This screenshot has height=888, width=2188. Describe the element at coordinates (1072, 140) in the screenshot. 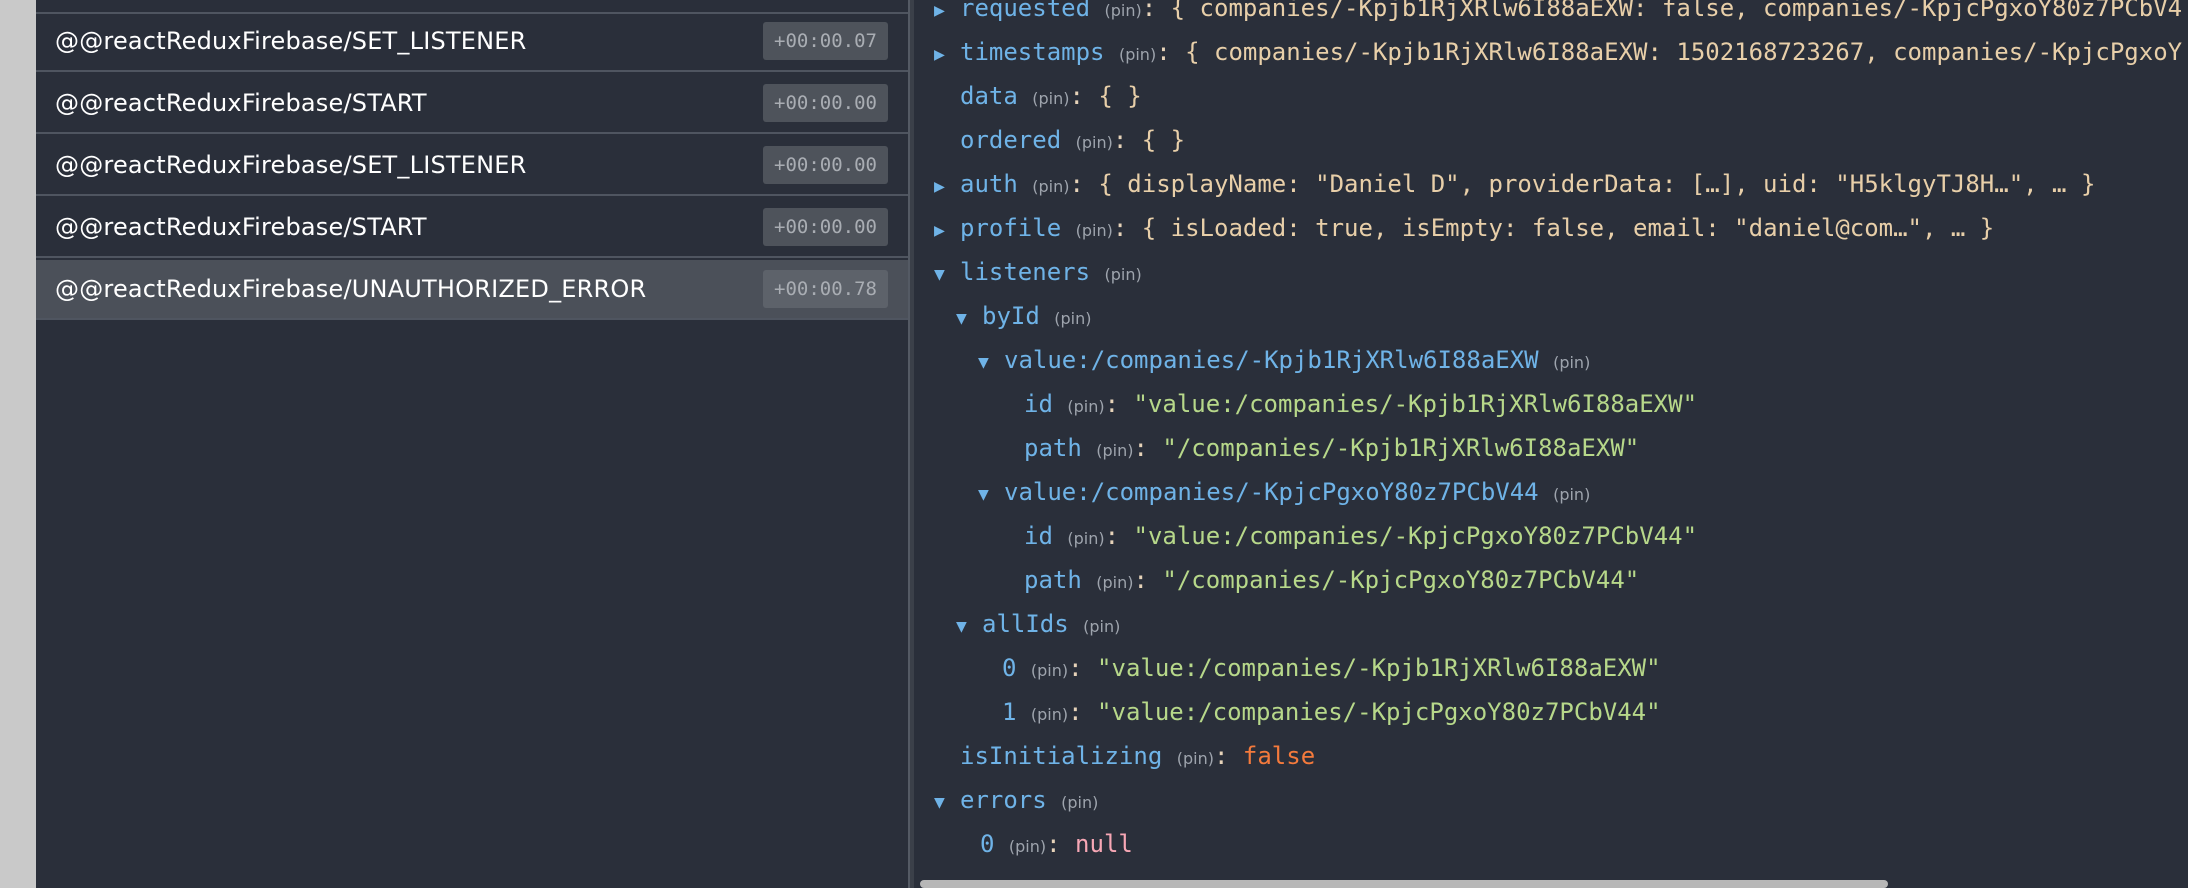

I see `tree-node-ordered: ordered (pin): { }` at that location.